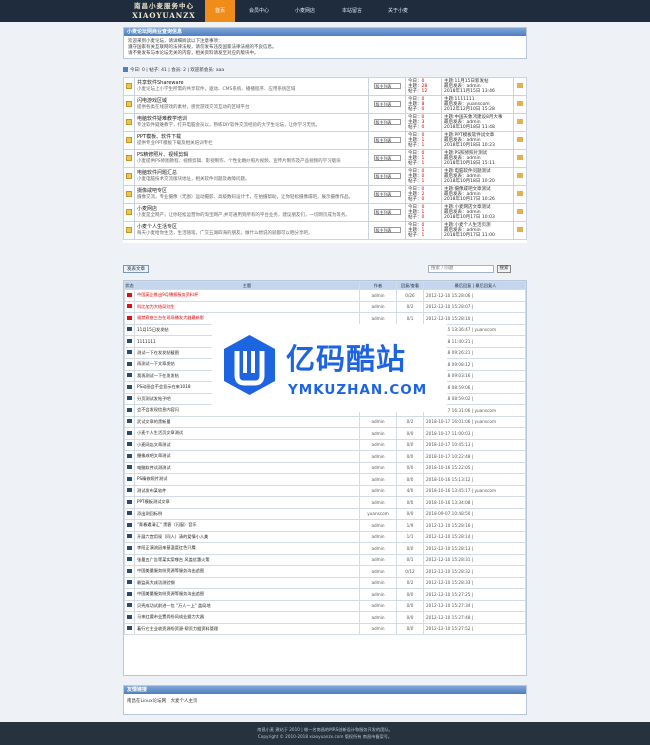  Describe the element at coordinates (247, 525) in the screenshot. I see `topic-title: "青春遇清汇" 黑客（闪窗）音乐` at that location.